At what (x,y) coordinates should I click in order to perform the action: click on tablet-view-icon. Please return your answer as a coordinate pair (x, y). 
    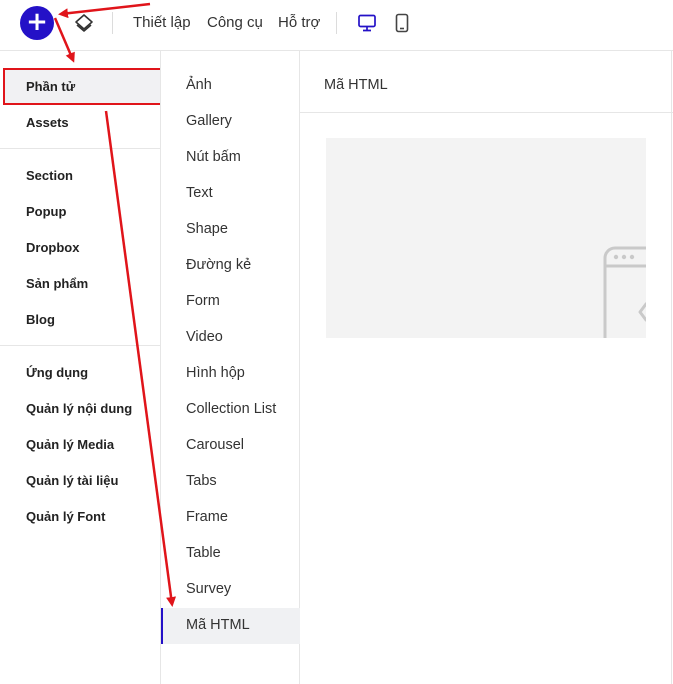
    Looking at the image, I should click on (402, 23).